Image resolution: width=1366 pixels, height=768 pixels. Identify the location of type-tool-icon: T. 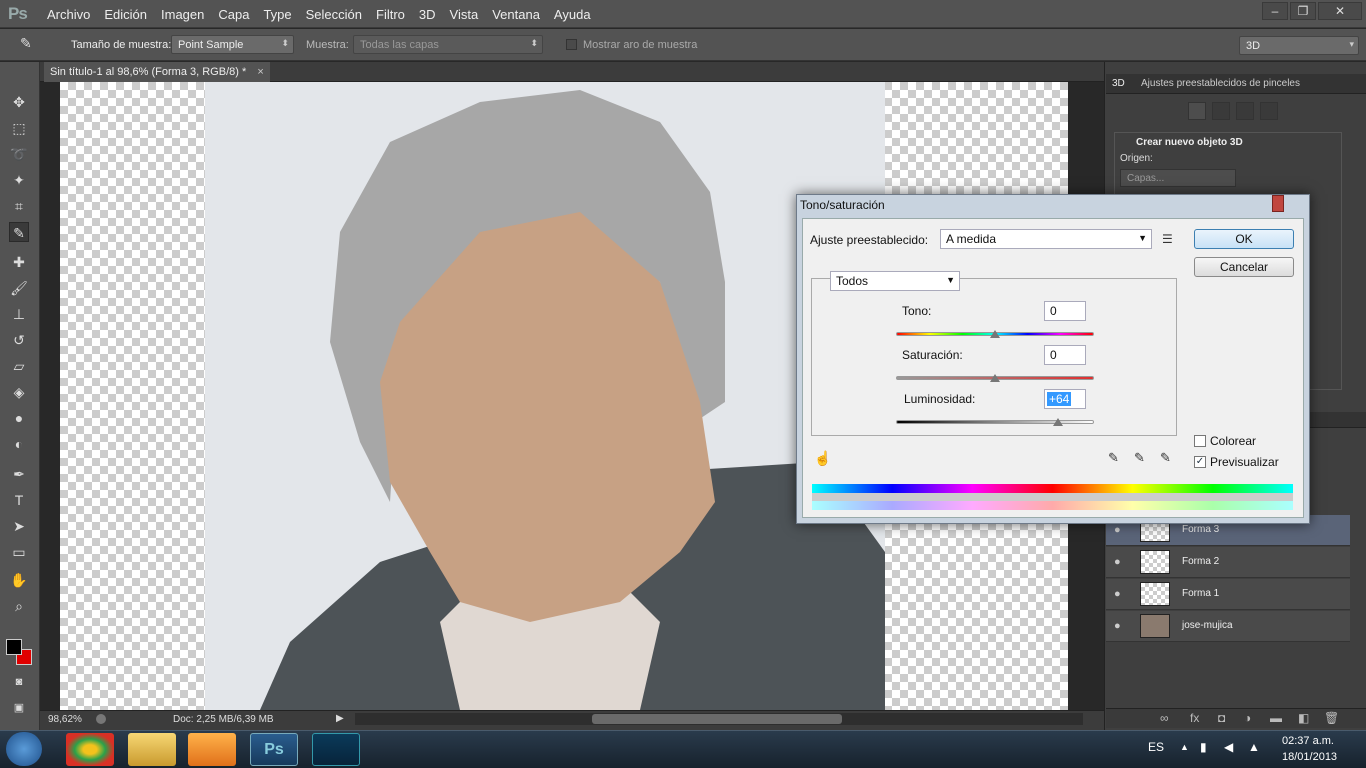
(19, 500).